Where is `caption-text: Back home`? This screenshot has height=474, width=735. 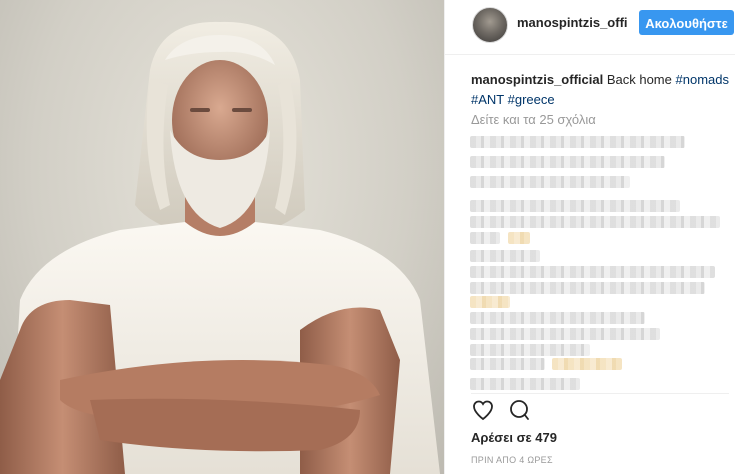 caption-text: Back home is located at coordinates (639, 79).